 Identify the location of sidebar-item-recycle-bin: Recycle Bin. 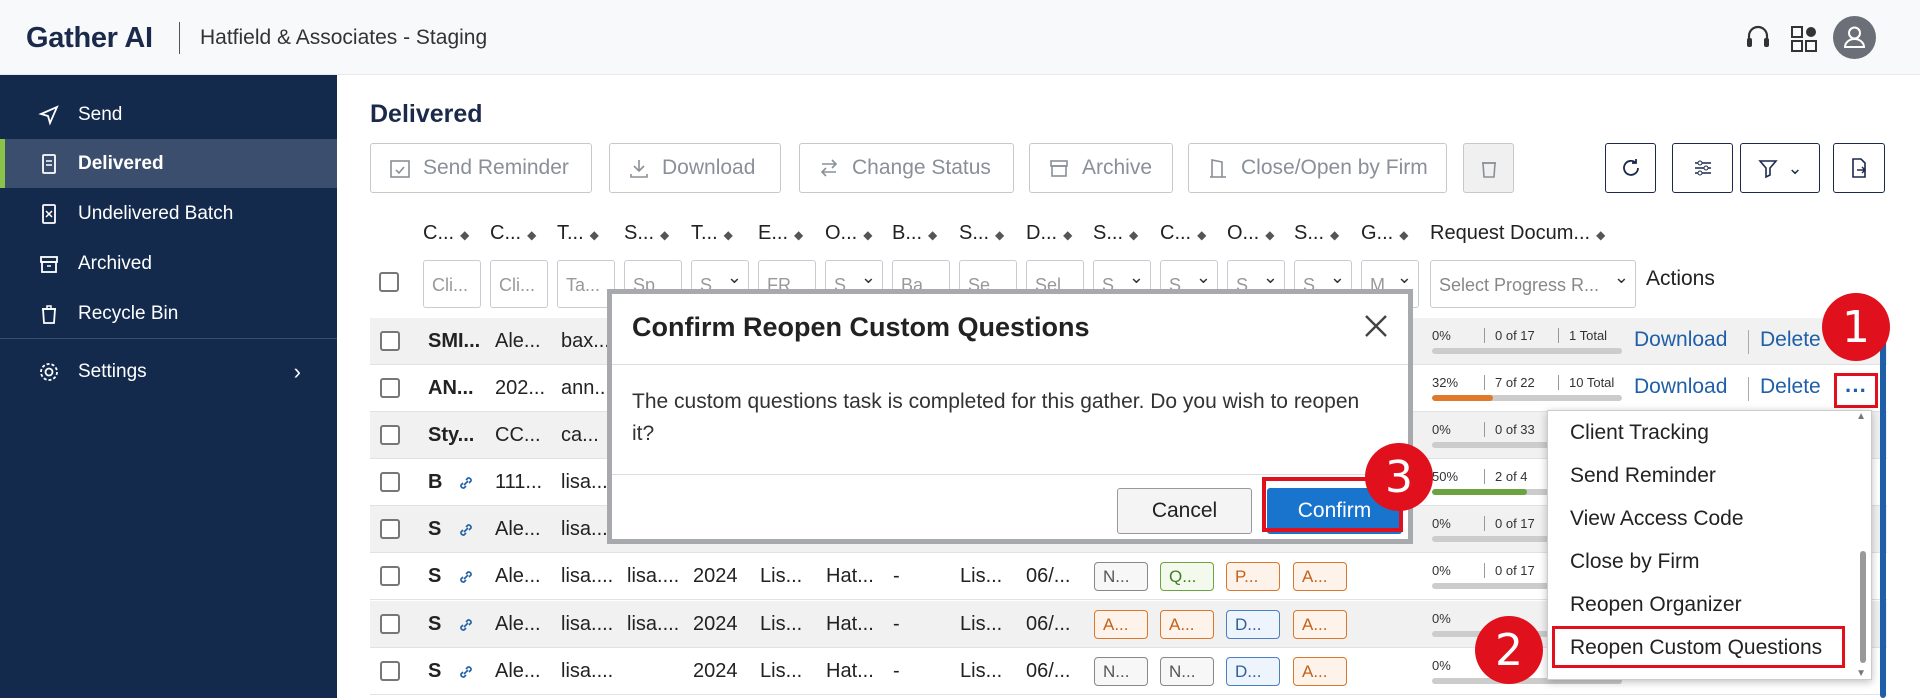
(168, 313).